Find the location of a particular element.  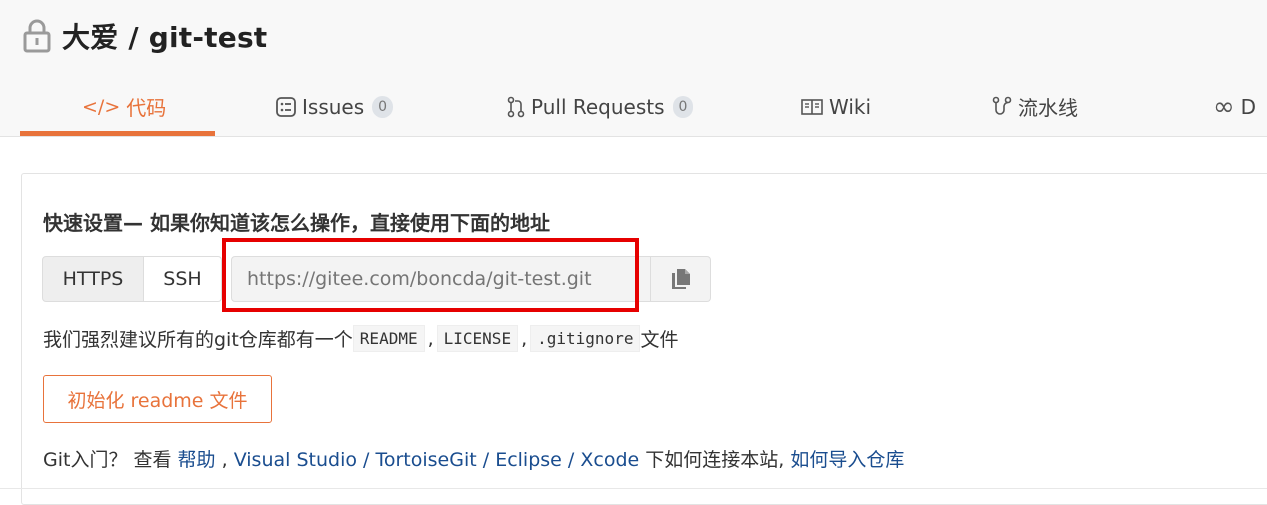

repo-title: 大爱 / git-test is located at coordinates (164, 36).